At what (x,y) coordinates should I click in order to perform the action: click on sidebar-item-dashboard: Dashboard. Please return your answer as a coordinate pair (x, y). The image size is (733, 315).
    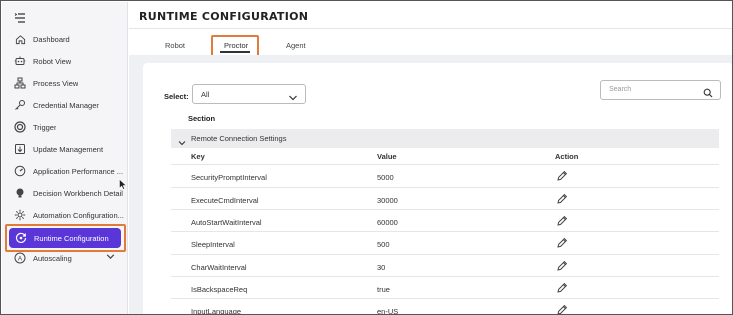
    Looking at the image, I should click on (65, 39).